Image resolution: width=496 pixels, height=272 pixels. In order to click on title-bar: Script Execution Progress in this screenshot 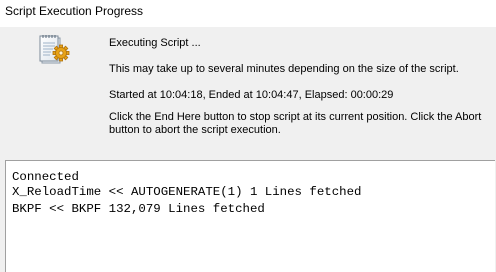, I will do `click(248, 13)`.